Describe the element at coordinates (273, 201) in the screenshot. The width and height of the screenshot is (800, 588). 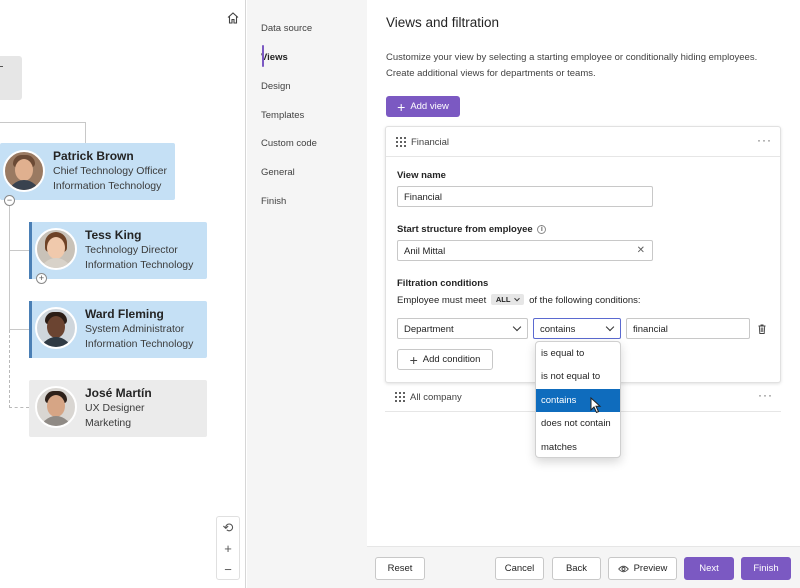
I see `nav-item-finish: Finish` at that location.